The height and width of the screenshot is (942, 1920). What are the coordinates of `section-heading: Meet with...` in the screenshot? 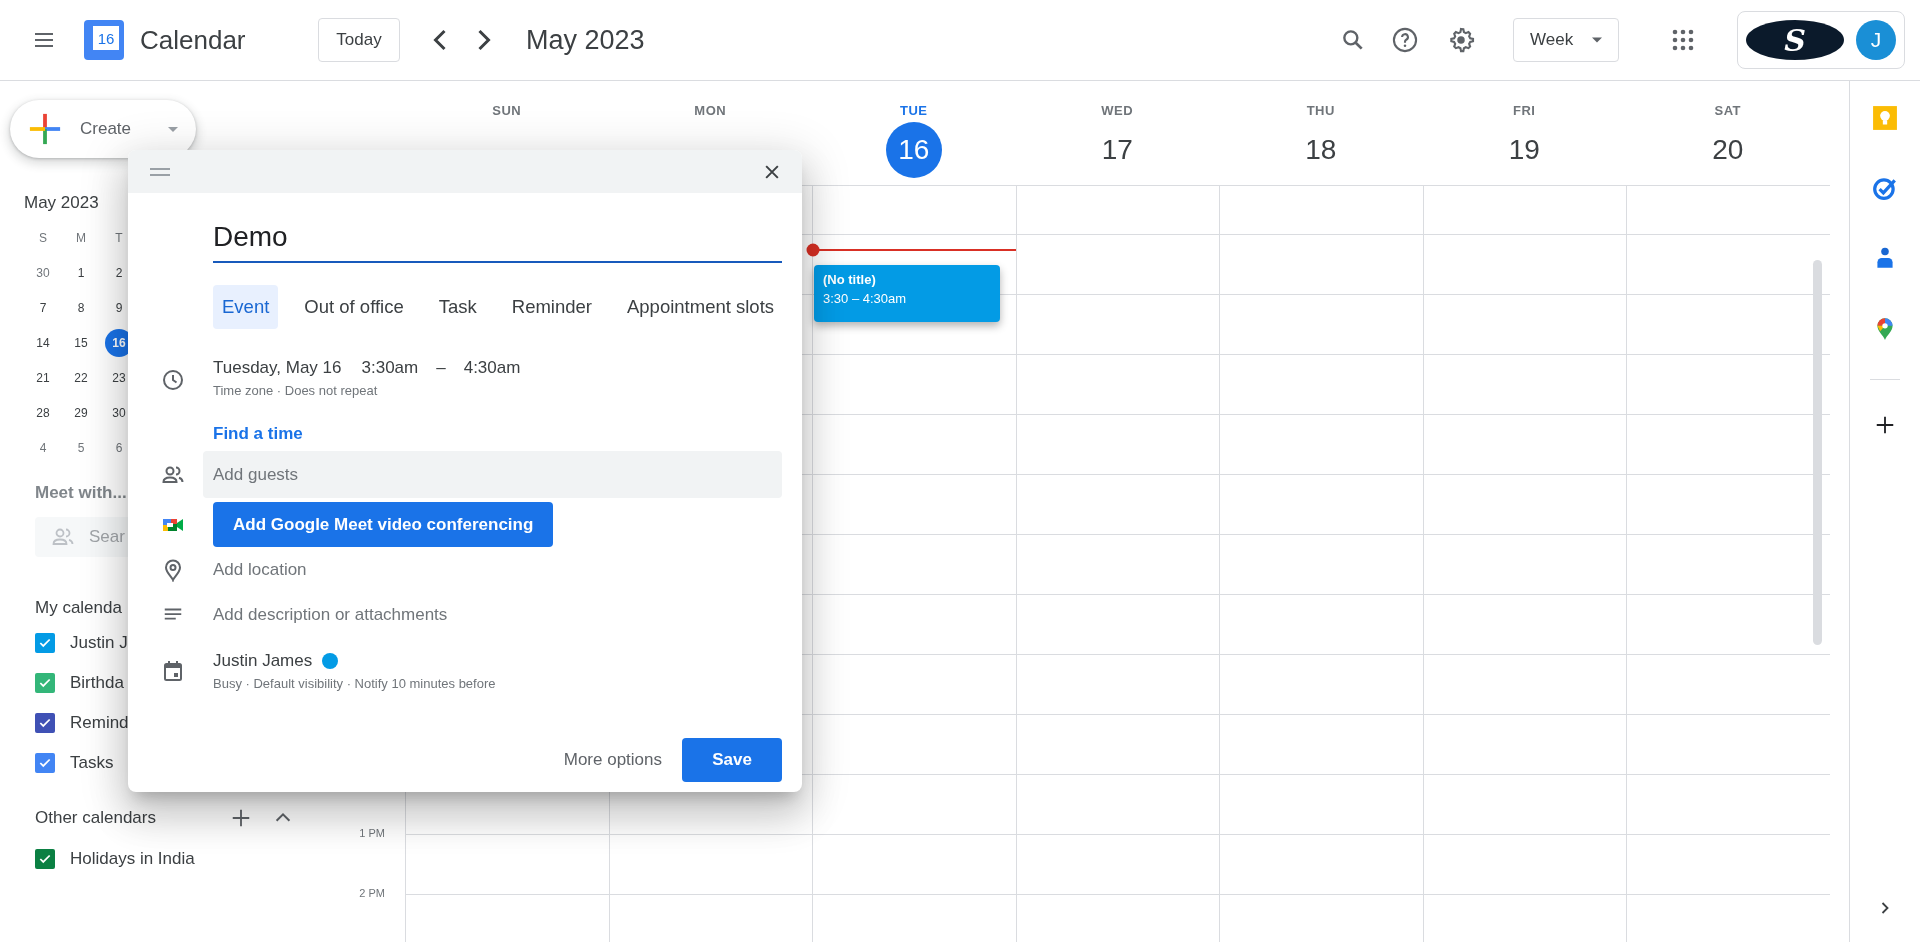 It's located at (81, 493).